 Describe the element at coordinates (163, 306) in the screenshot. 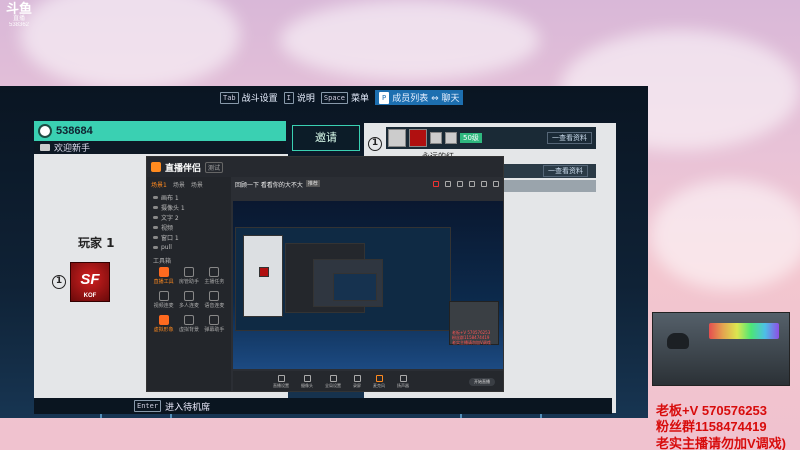

I see `tool-label: 视频连麦` at that location.